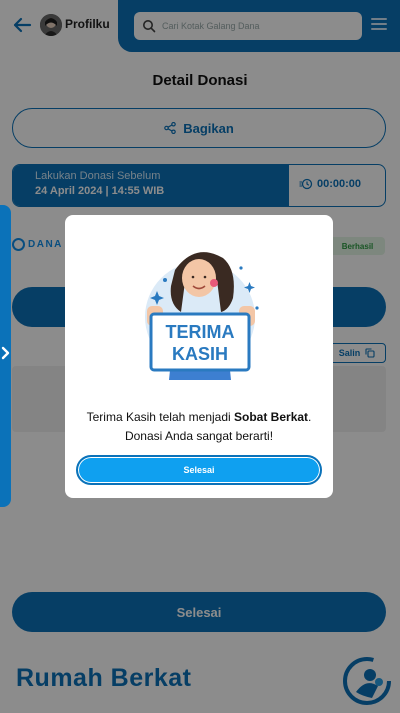 This screenshot has width=400, height=713. I want to click on modal-message-bold: Sobat Berkat, so click(271, 417).